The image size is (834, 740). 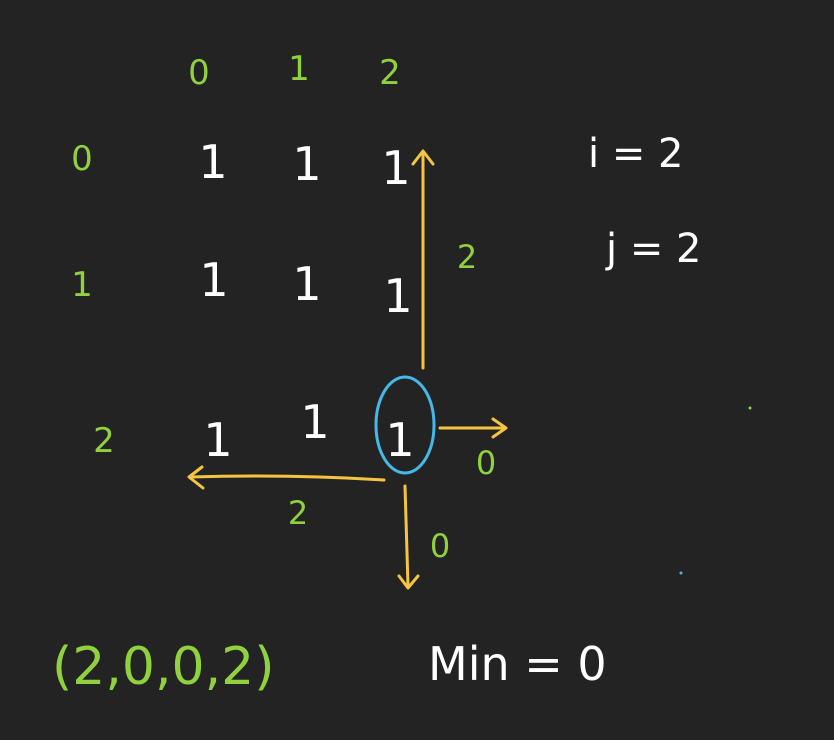 What do you see at coordinates (163, 667) in the screenshot?
I see `distance-tuple: (2,0,0,2)` at bounding box center [163, 667].